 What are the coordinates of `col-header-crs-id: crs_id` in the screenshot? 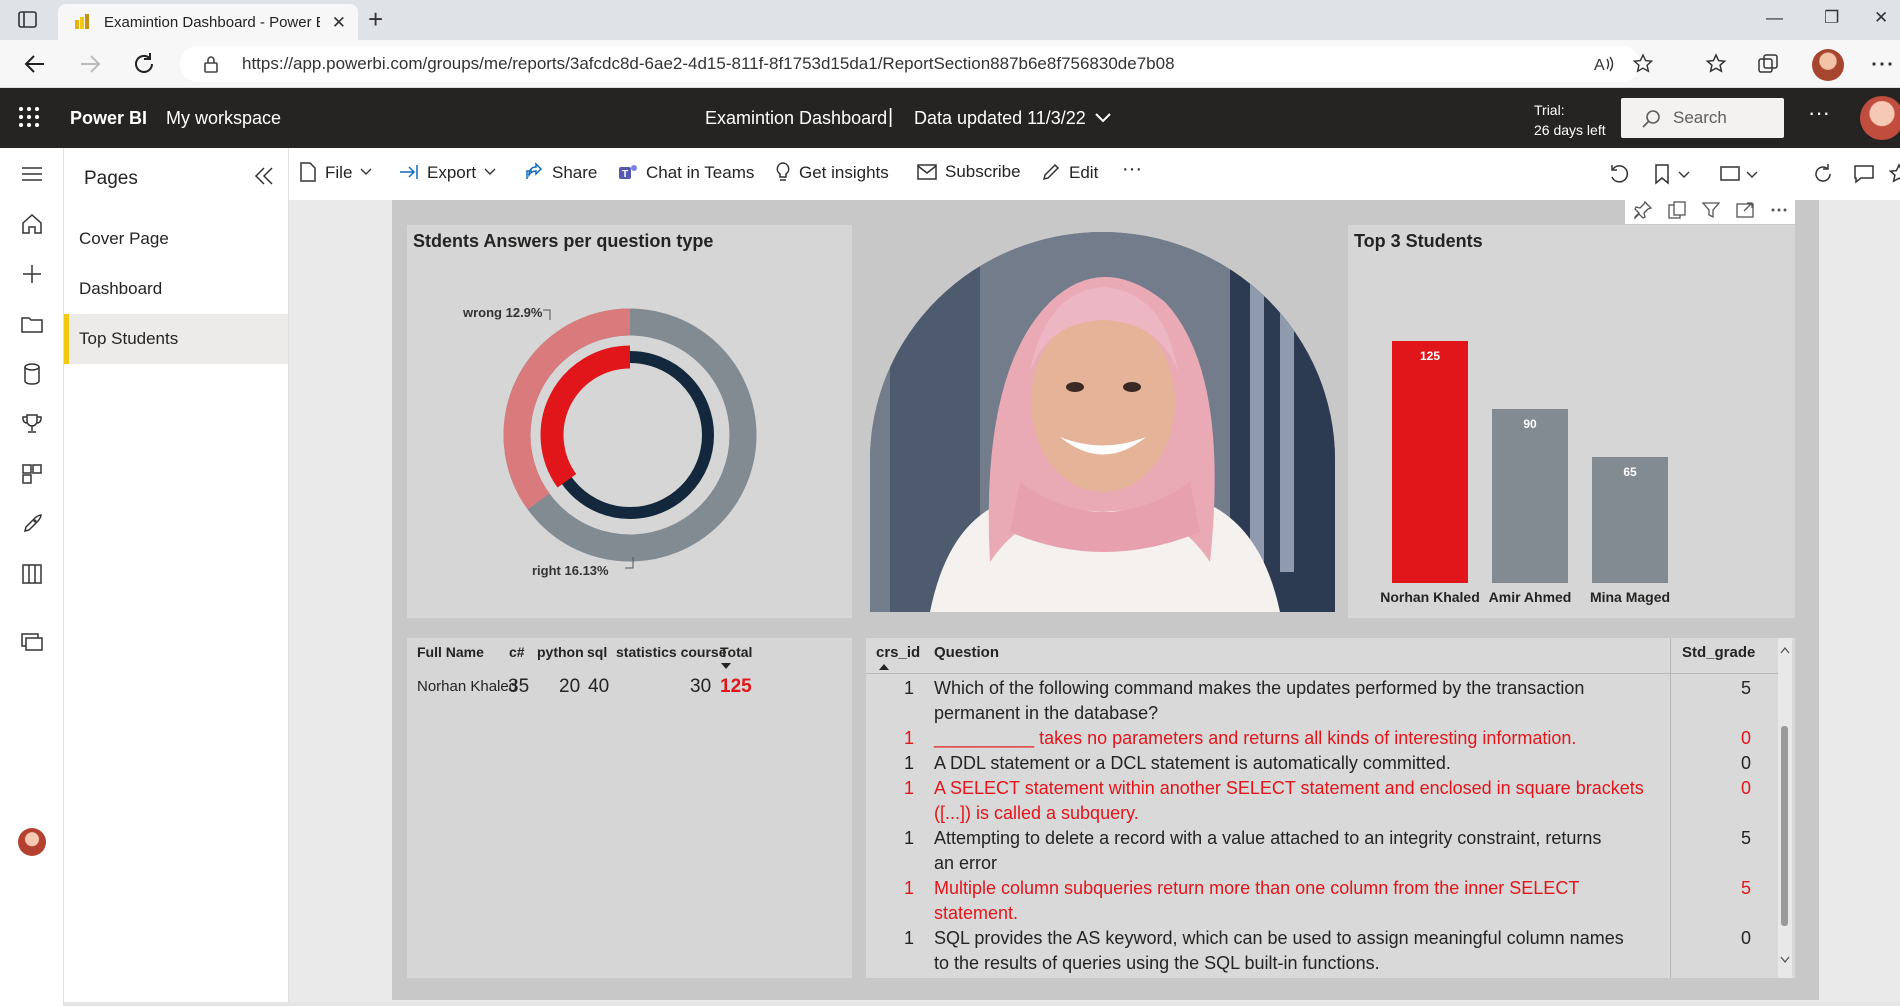 It's located at (898, 652).